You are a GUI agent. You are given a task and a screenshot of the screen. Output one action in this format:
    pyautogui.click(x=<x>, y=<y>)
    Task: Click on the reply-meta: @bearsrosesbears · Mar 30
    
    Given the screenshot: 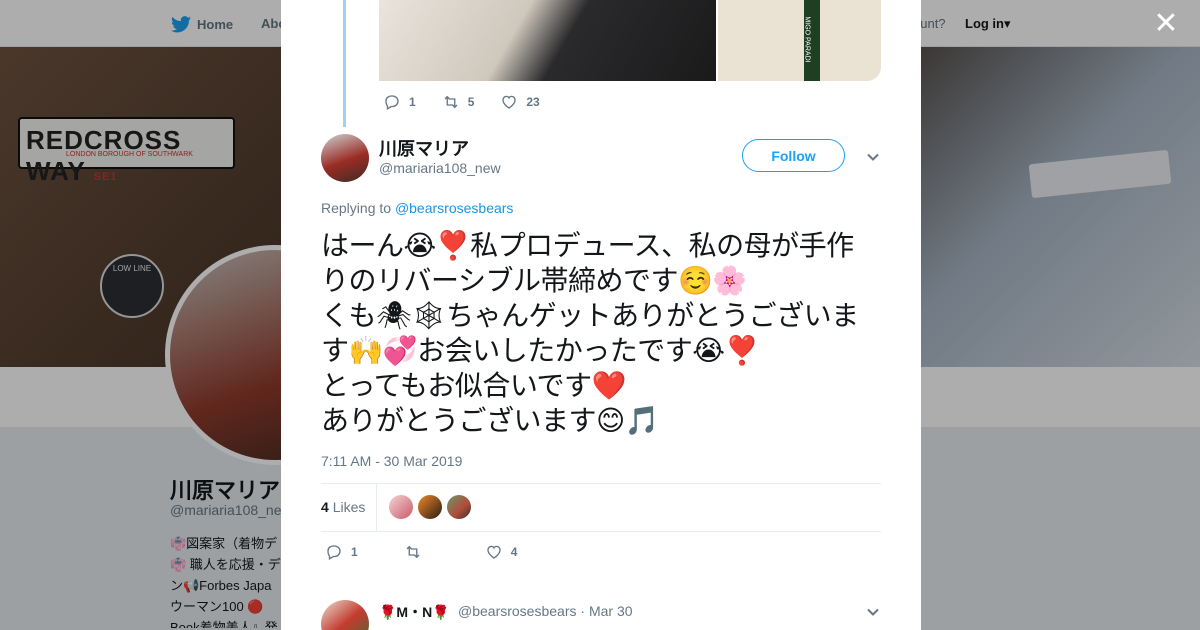 What is the action you would take?
    pyautogui.click(x=545, y=611)
    